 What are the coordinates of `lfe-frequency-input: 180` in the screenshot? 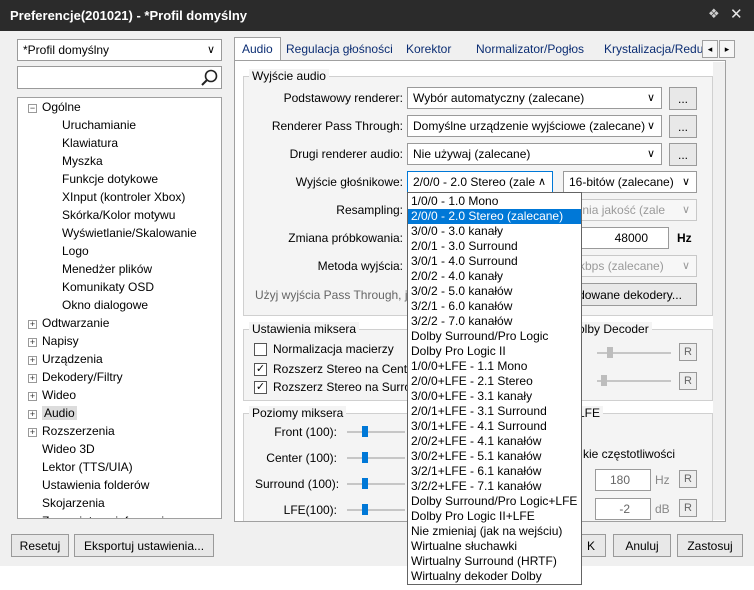 It's located at (623, 480).